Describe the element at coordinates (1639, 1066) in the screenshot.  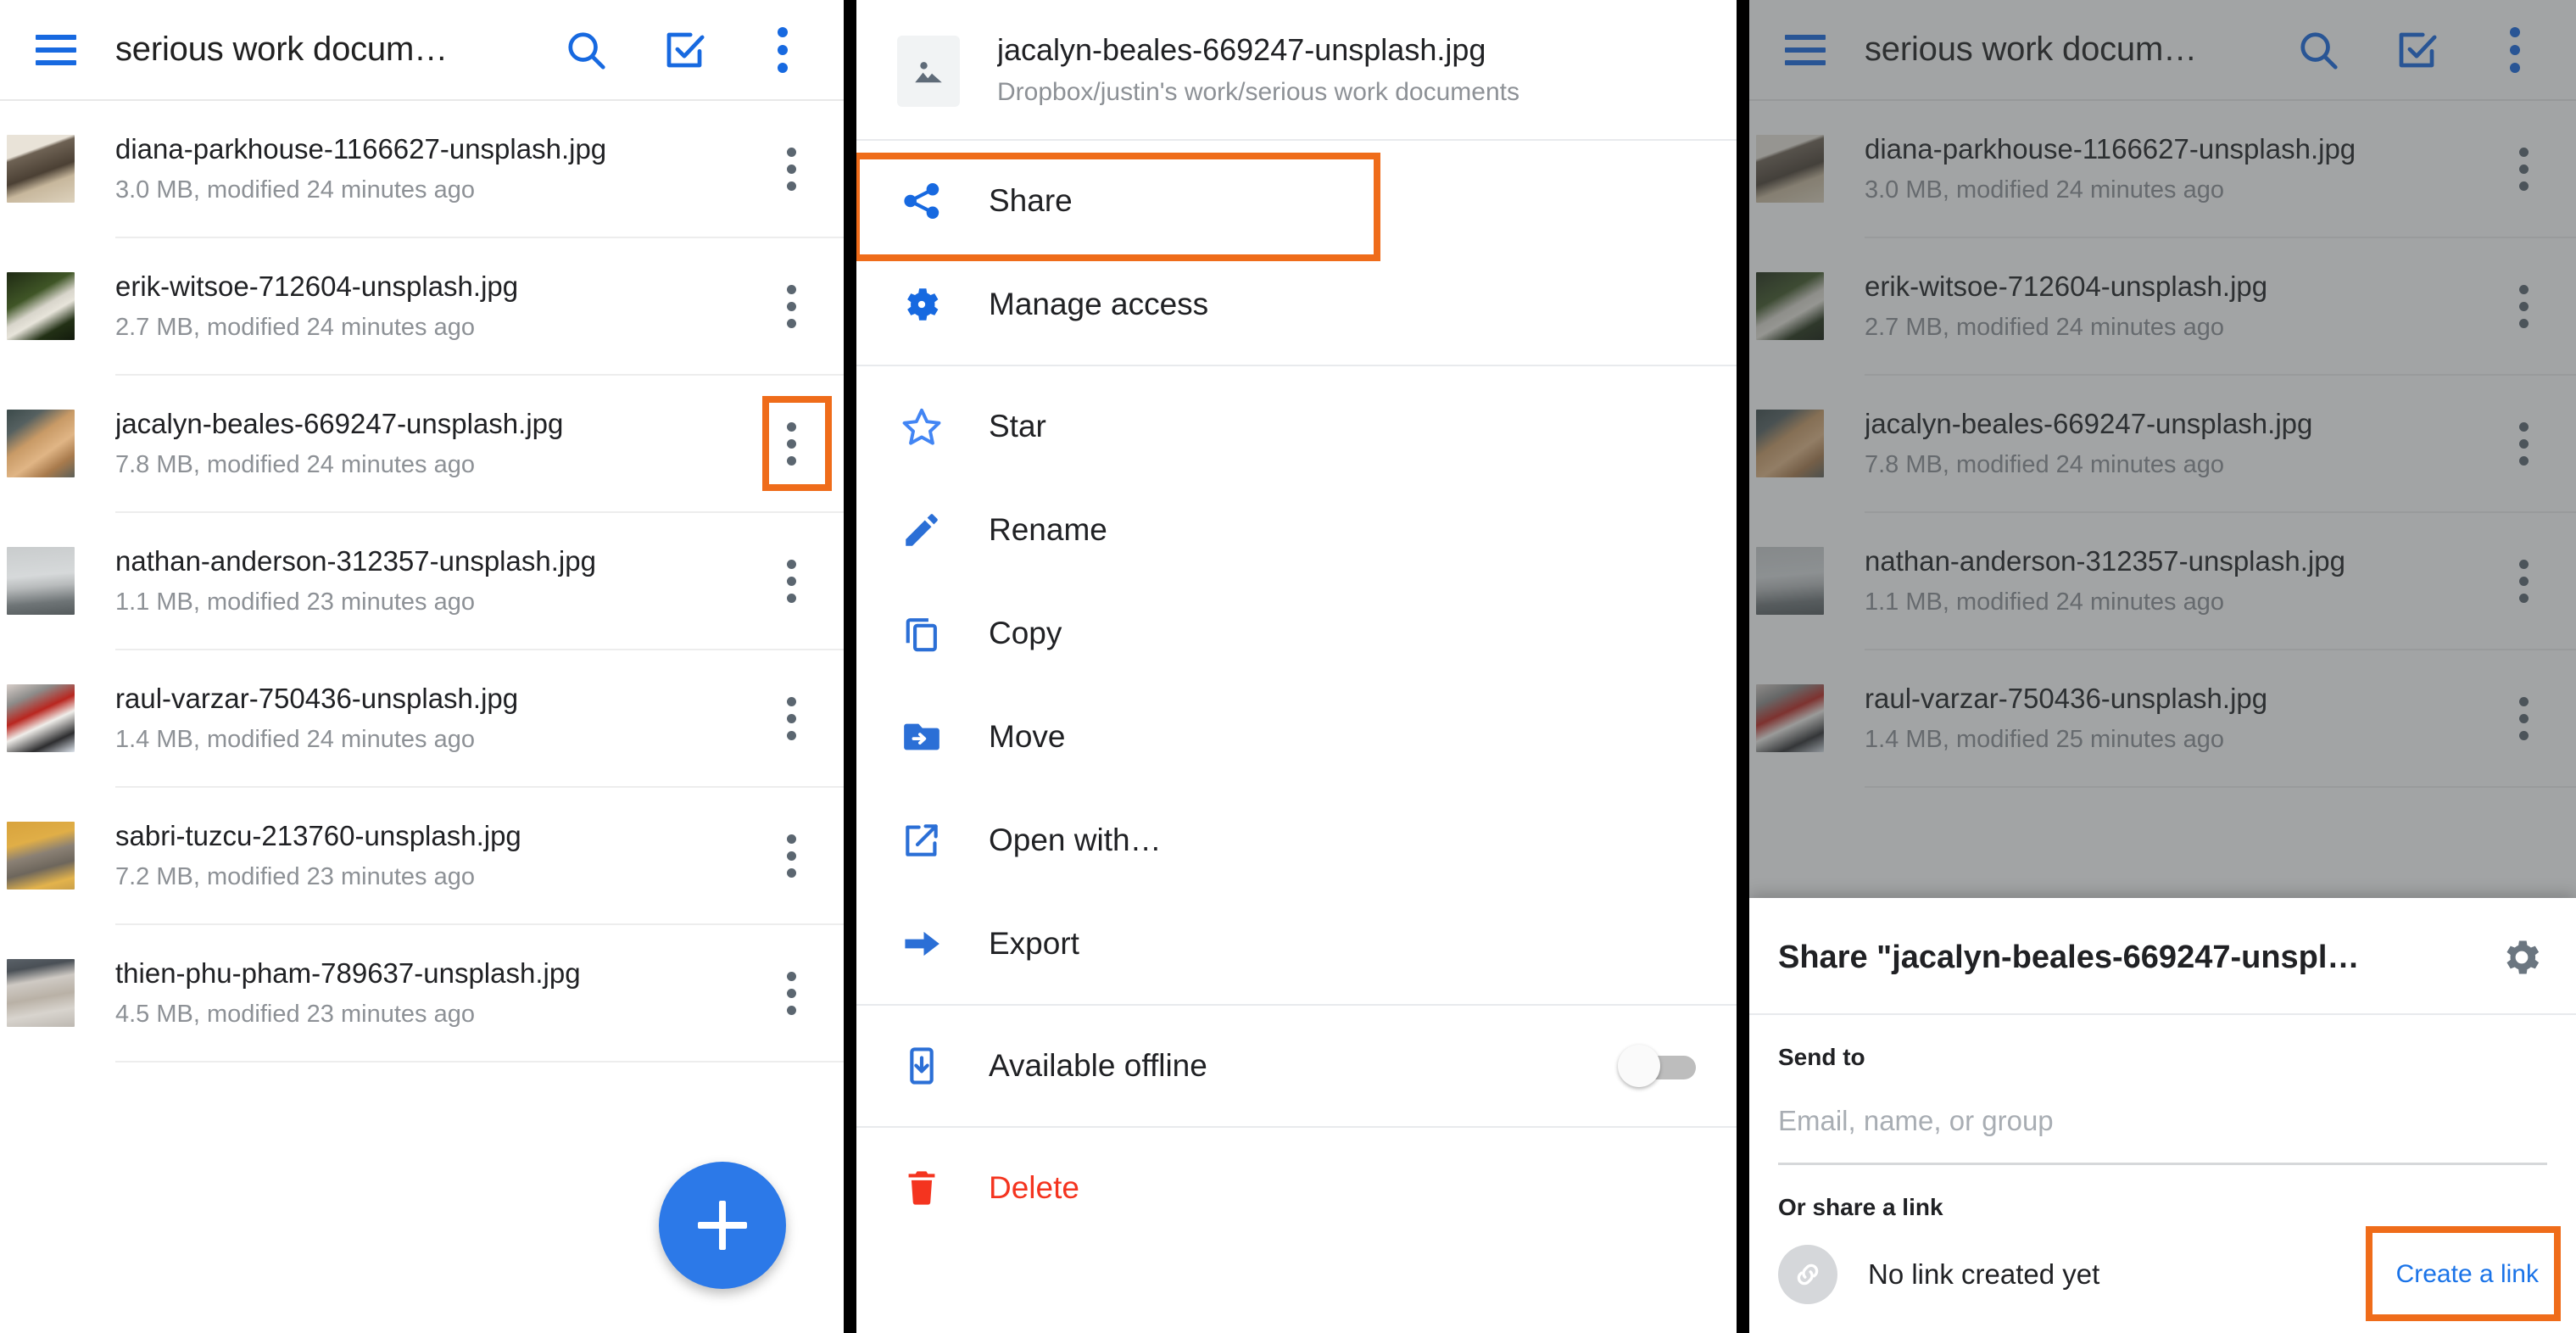
I see `toggle-knob` at that location.